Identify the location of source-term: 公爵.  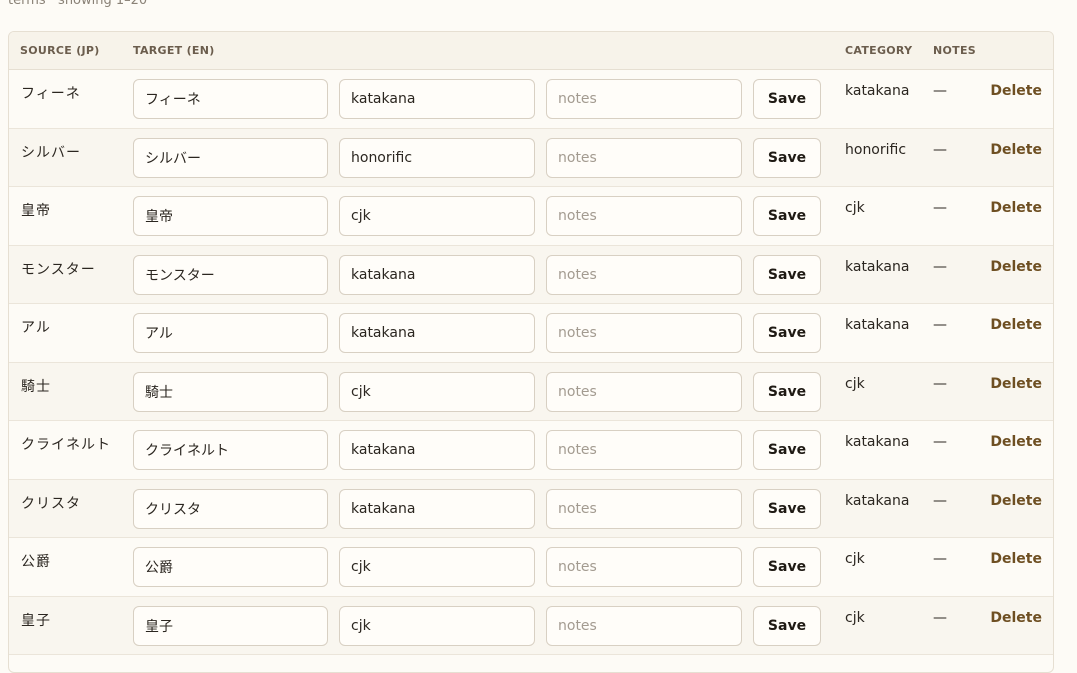
(36, 562).